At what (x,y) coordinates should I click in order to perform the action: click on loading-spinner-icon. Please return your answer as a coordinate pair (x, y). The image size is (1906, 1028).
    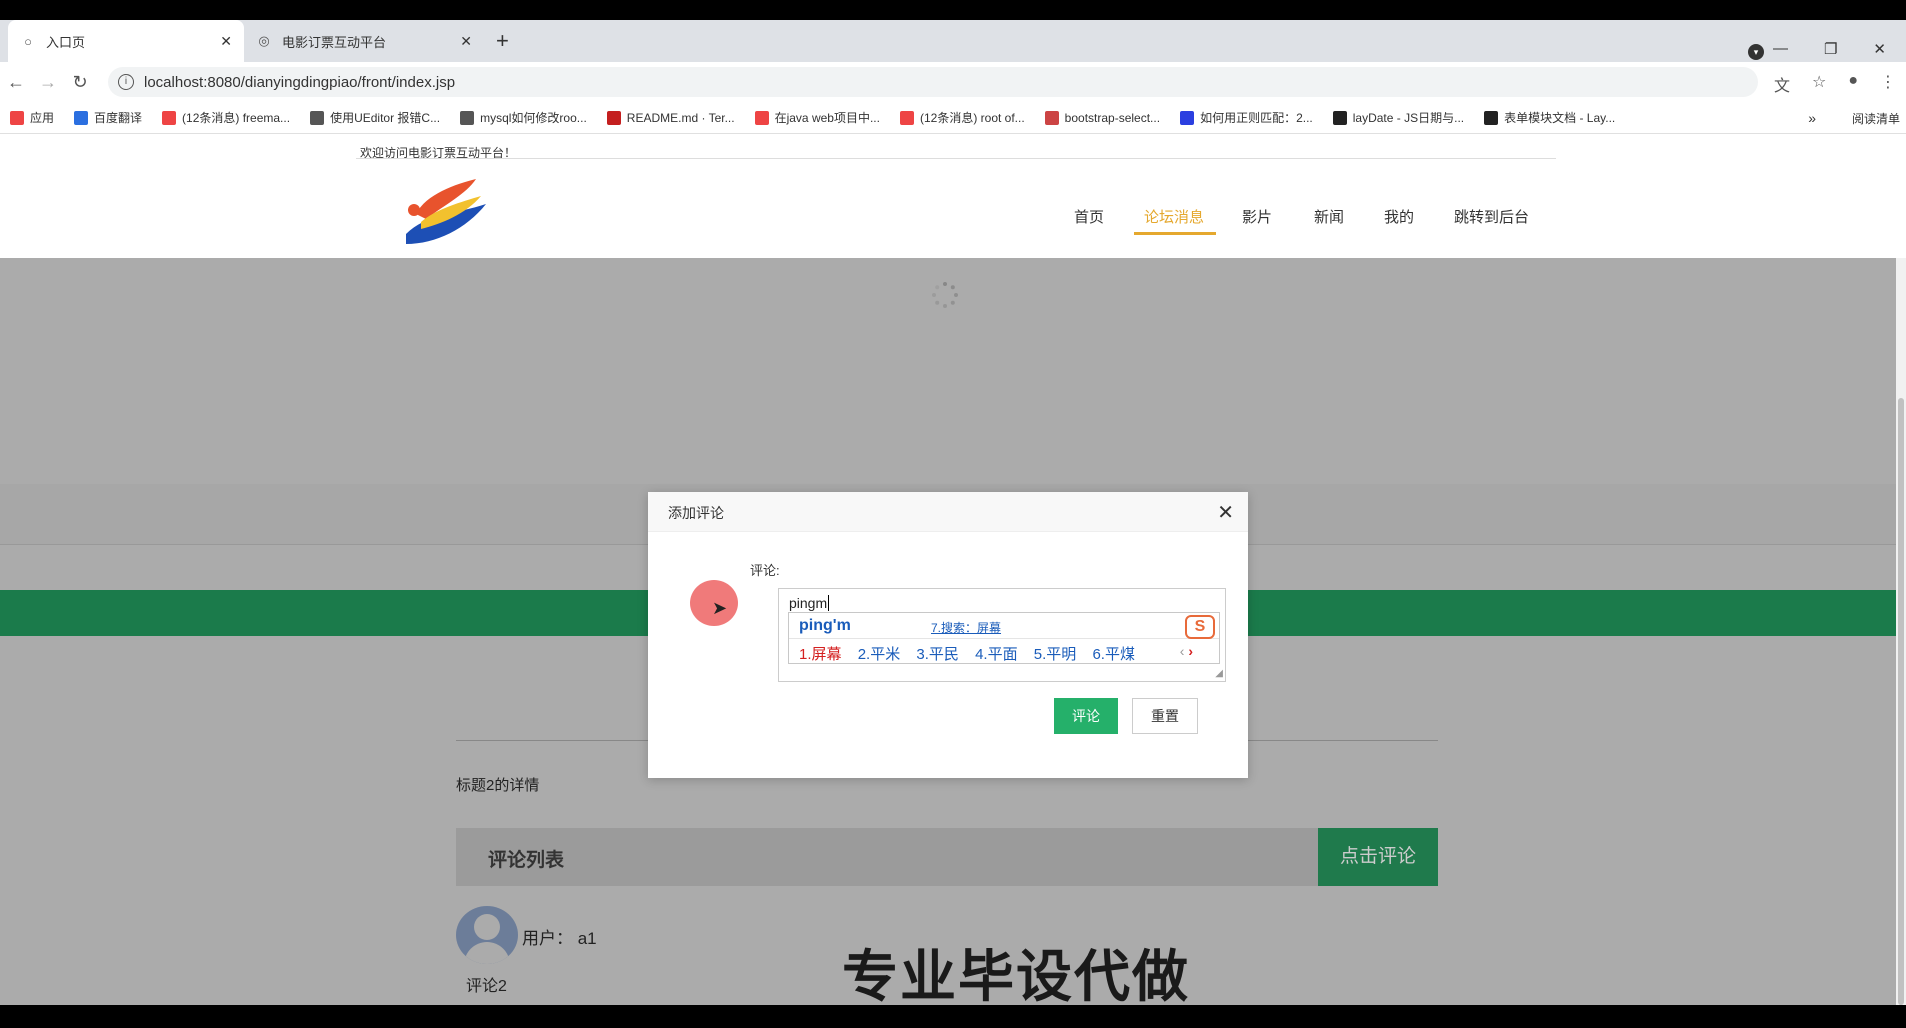
    Looking at the image, I should click on (945, 295).